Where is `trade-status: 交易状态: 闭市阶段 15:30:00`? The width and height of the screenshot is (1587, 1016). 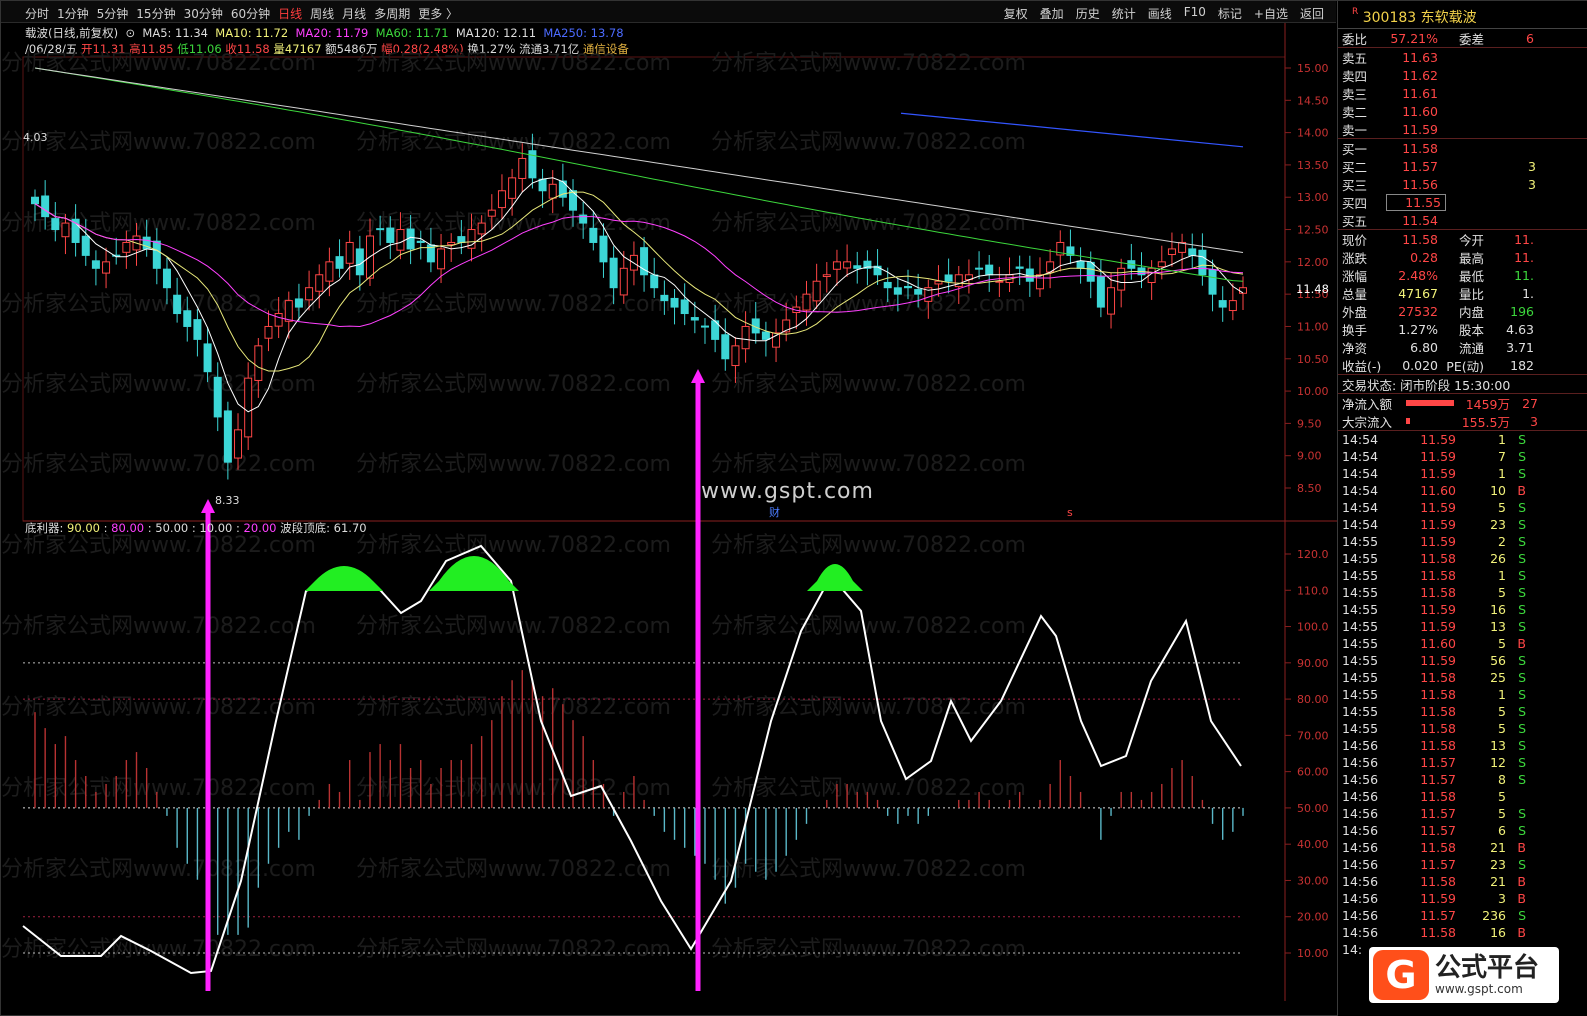 trade-status: 交易状态: 闭市阶段 15:30:00 is located at coordinates (1426, 385).